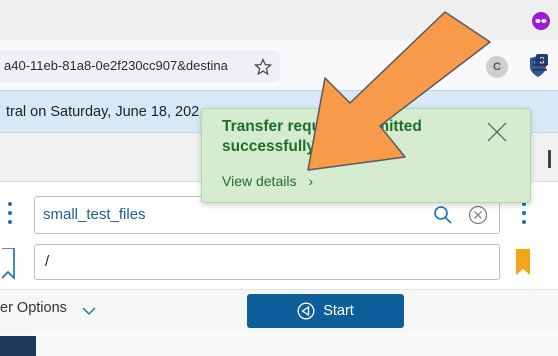 The height and width of the screenshot is (356, 558). What do you see at coordinates (140, 66) in the screenshot?
I see `address-bar: a40-11eb-81a8-0e2f230cc907&destina` at bounding box center [140, 66].